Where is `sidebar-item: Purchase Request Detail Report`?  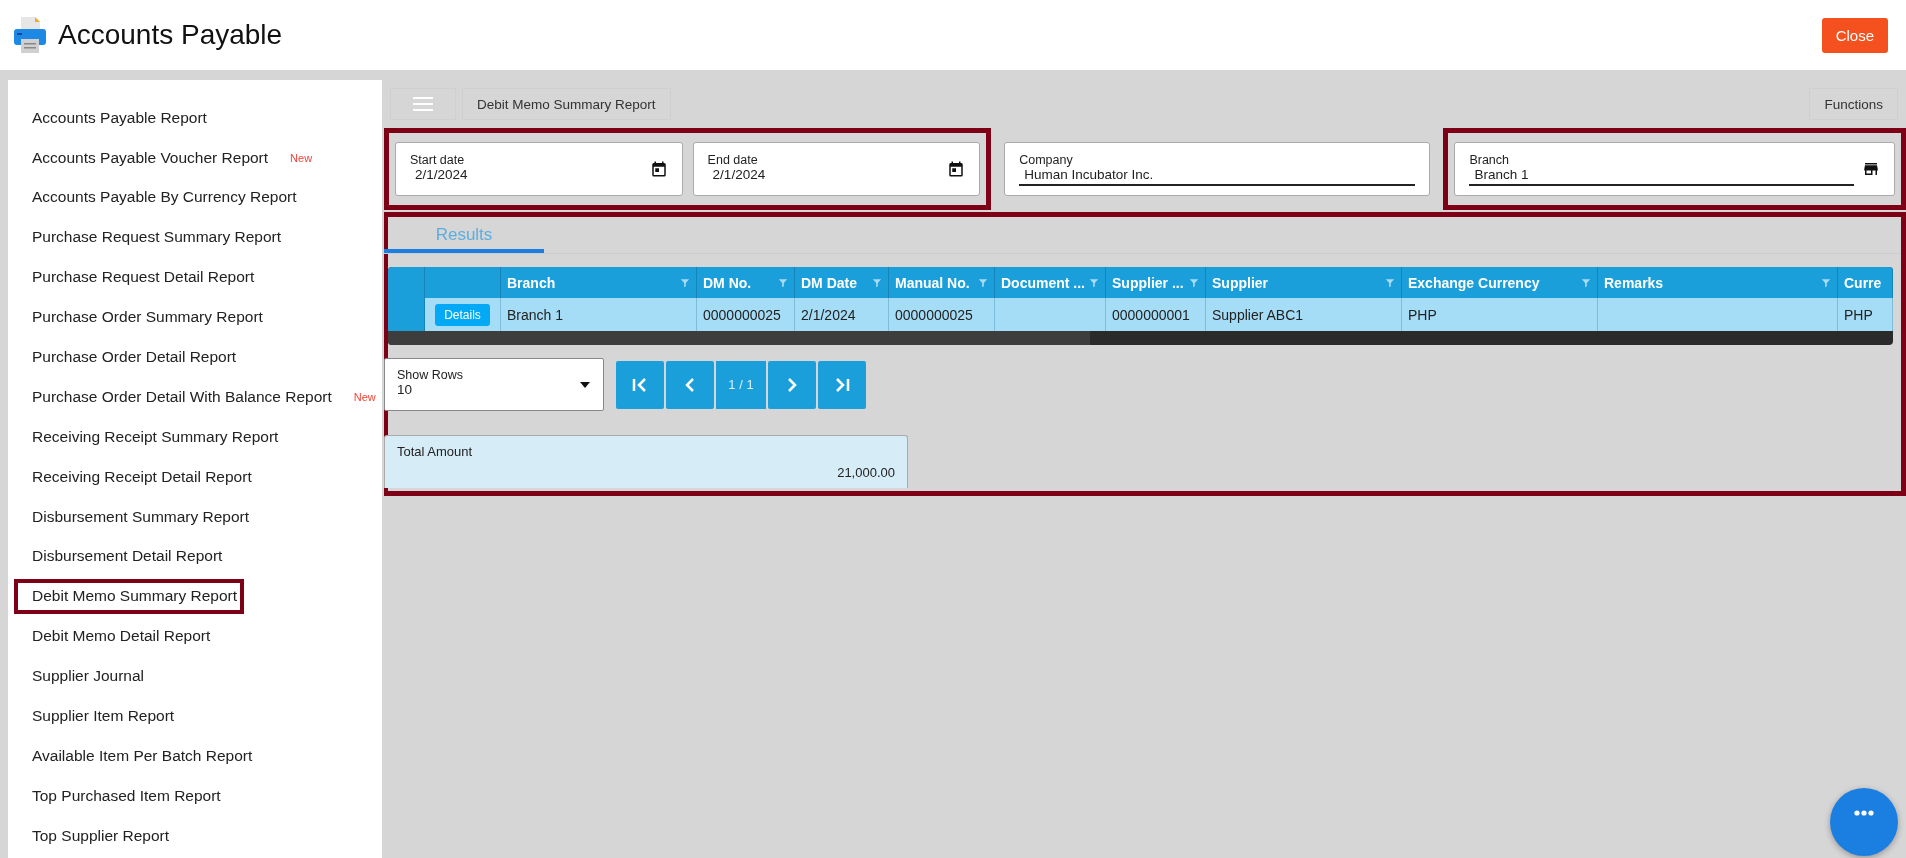
sidebar-item: Purchase Request Detail Report is located at coordinates (193, 277).